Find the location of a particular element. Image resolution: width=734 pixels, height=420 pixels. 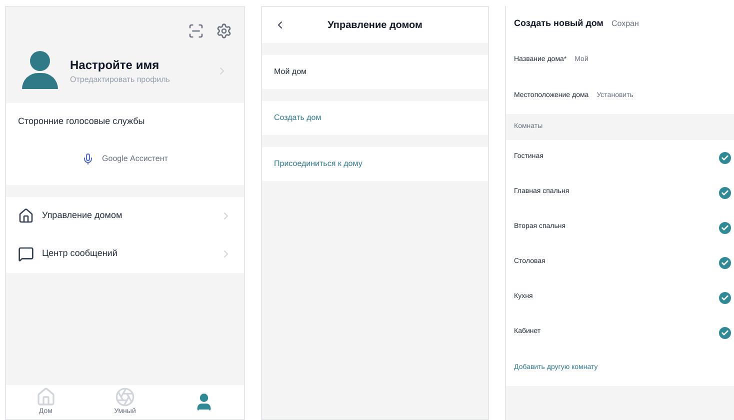

screen-title: Создать новый дом is located at coordinates (559, 23).